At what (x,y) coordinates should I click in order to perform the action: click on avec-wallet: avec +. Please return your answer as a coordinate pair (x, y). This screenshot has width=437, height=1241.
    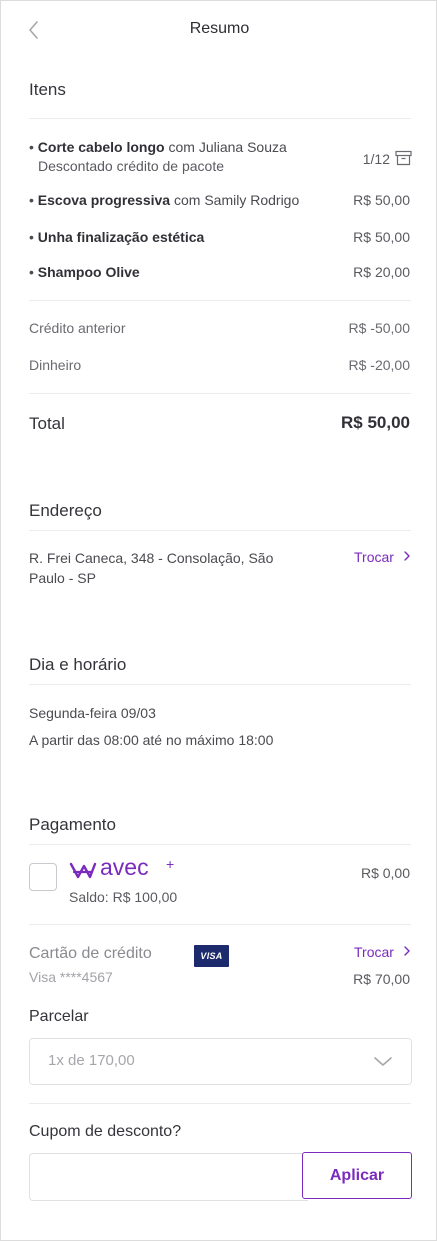
    Looking at the image, I should click on (121, 870).